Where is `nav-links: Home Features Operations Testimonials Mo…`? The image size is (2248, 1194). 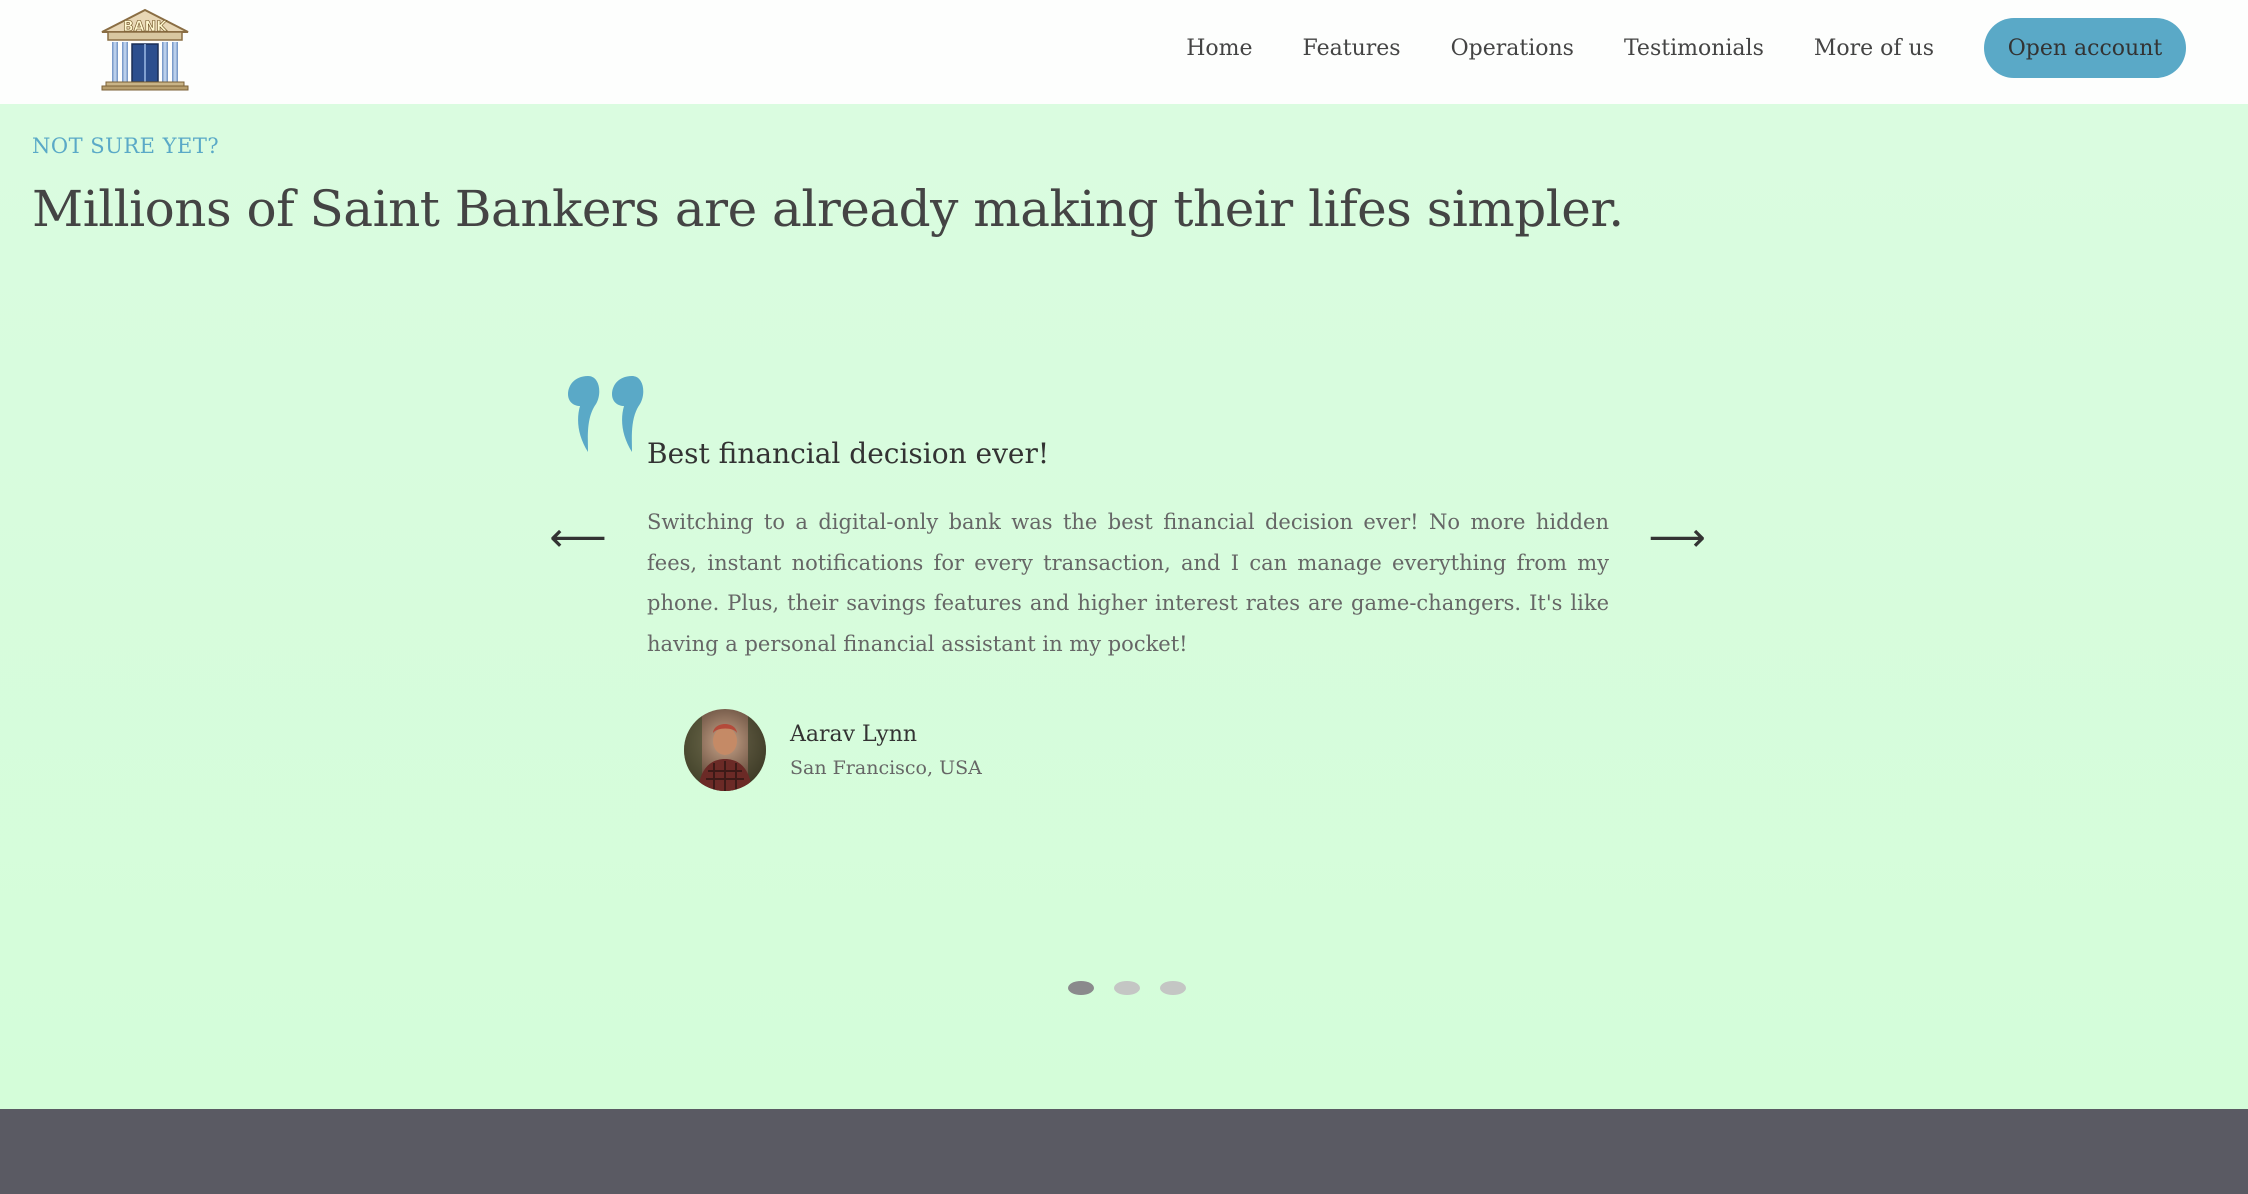 nav-links: Home Features Operations Testimonials Mo… is located at coordinates (1686, 48).